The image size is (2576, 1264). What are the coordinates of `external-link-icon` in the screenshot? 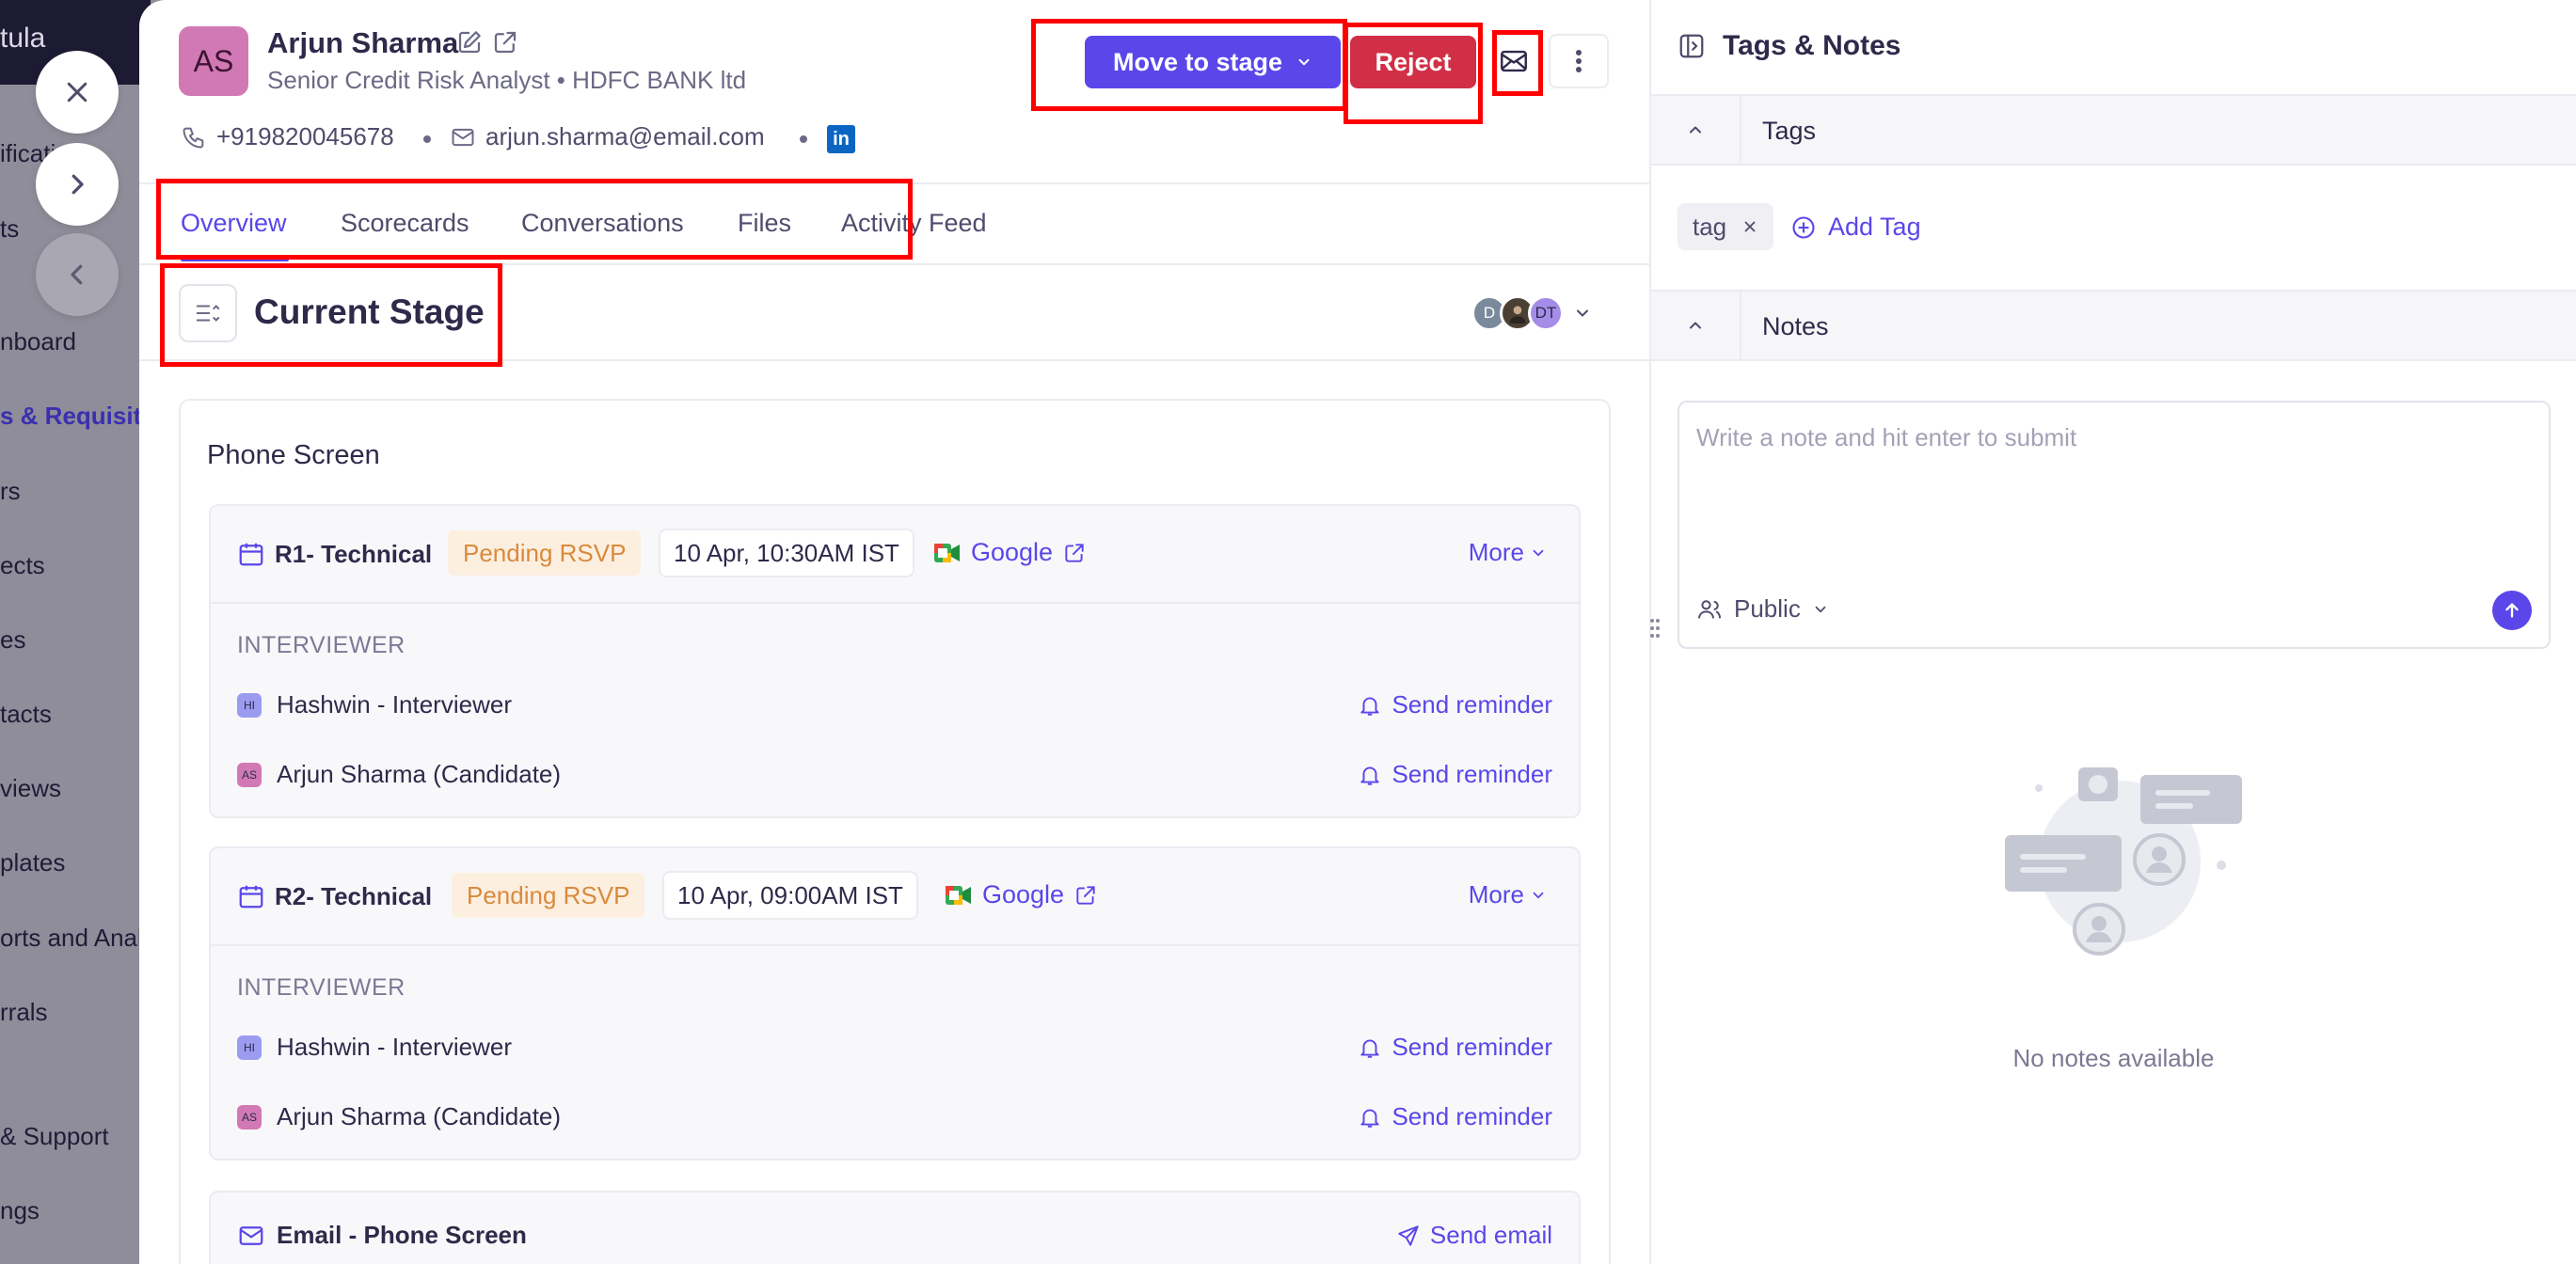 It's located at (505, 42).